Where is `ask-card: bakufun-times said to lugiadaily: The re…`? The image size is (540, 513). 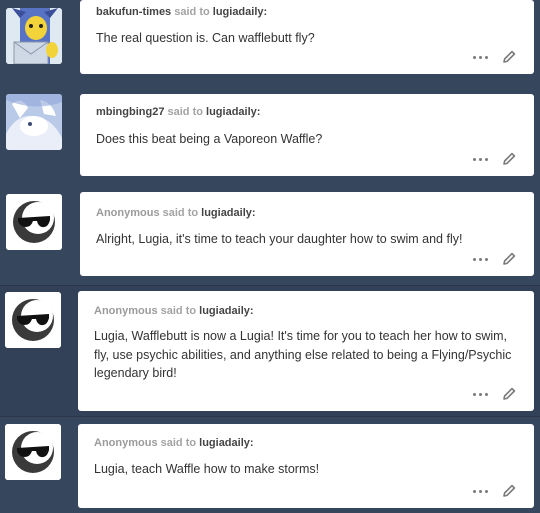 ask-card: bakufun-times said to lugiadaily: The re… is located at coordinates (307, 37).